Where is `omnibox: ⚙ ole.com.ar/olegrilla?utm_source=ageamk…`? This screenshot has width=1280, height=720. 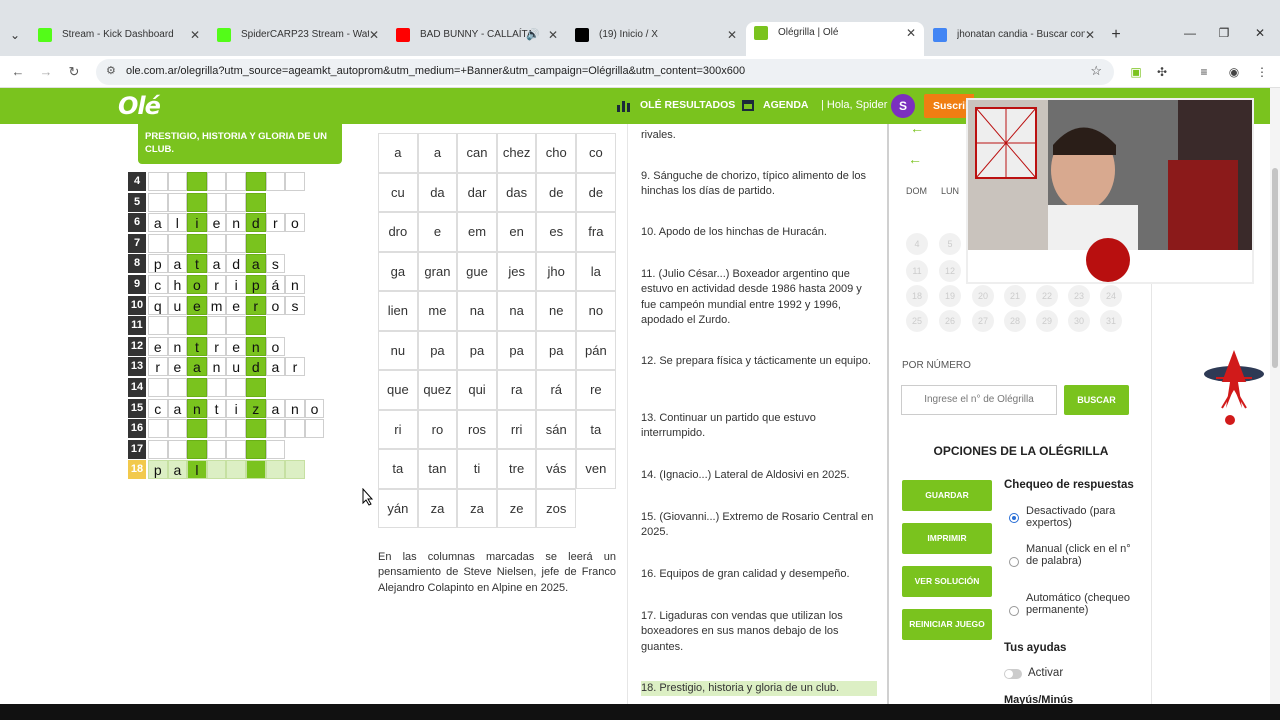
omnibox: ⚙ ole.com.ar/olegrilla?utm_source=ageamk… is located at coordinates (605, 72).